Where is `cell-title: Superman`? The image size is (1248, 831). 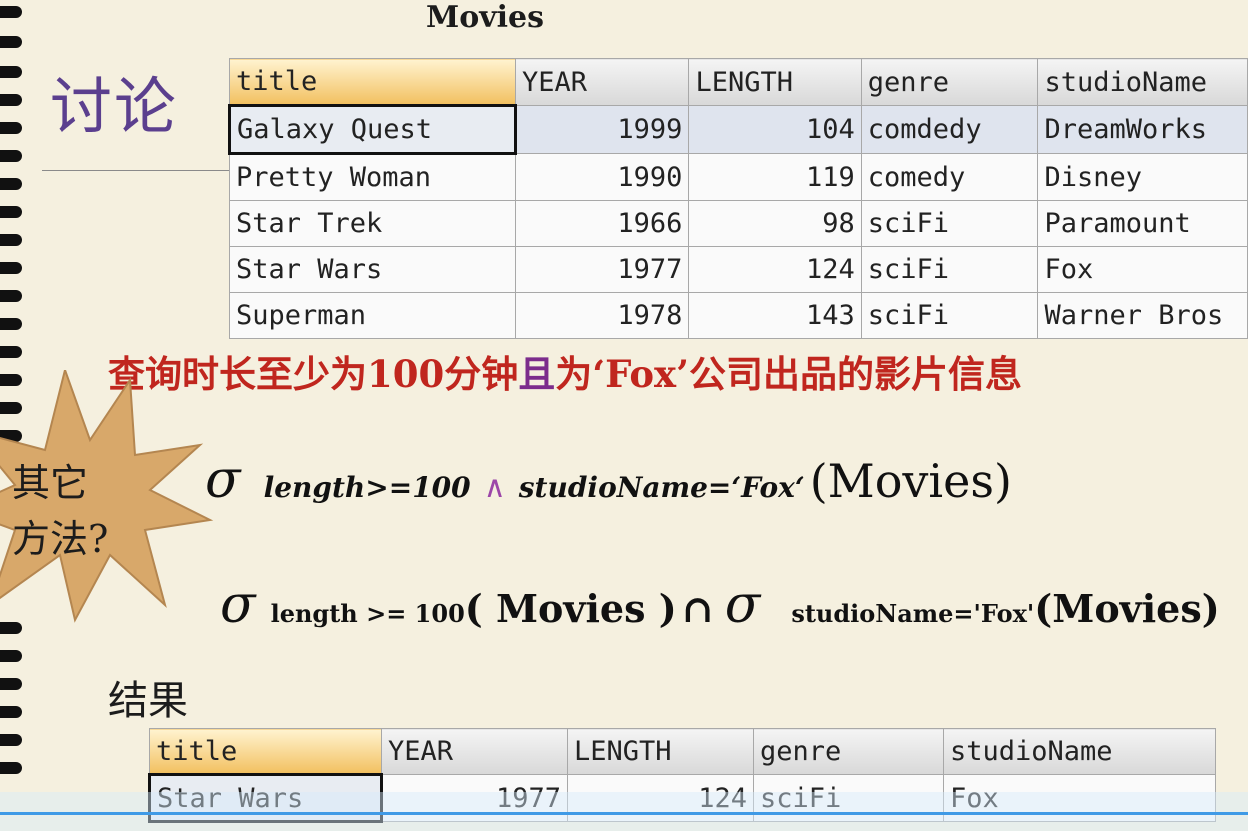
cell-title: Superman is located at coordinates (372, 315).